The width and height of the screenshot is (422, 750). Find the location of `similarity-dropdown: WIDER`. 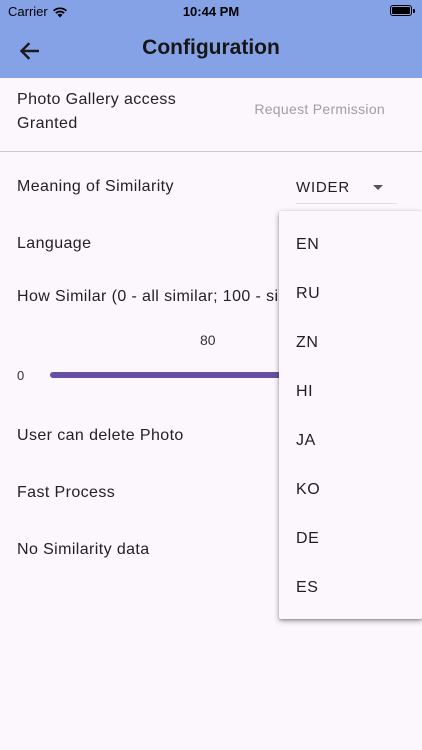

similarity-dropdown: WIDER is located at coordinates (346, 189).